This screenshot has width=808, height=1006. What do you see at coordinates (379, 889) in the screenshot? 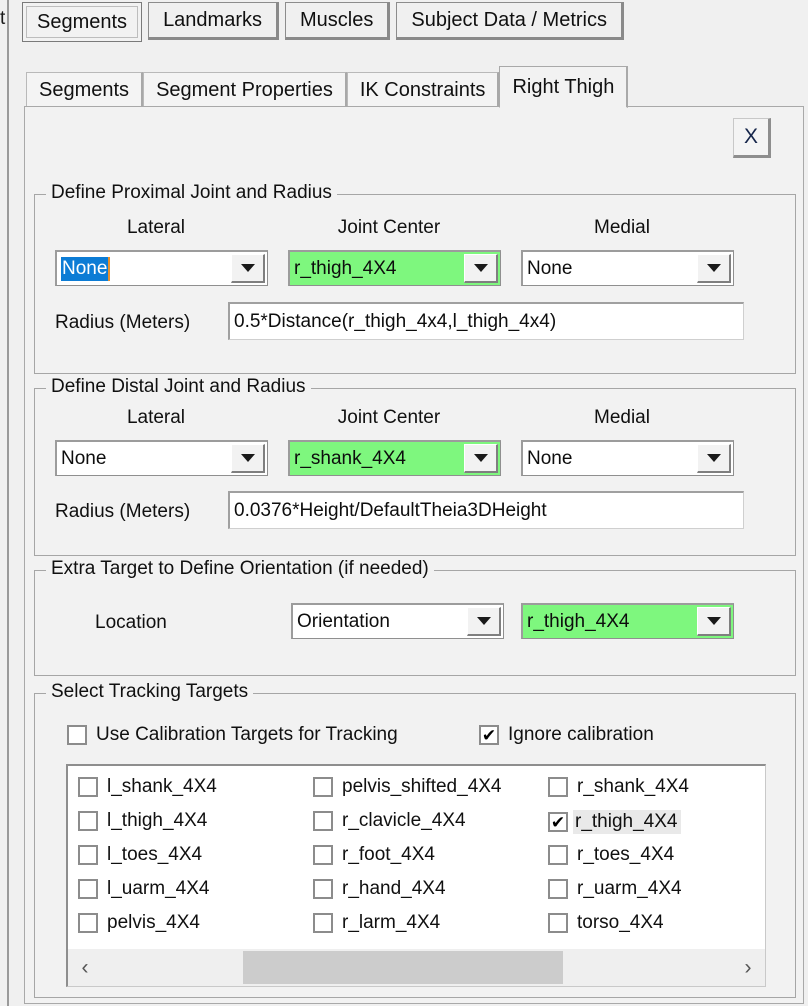
I see `list-item: r_hand_4X4` at bounding box center [379, 889].